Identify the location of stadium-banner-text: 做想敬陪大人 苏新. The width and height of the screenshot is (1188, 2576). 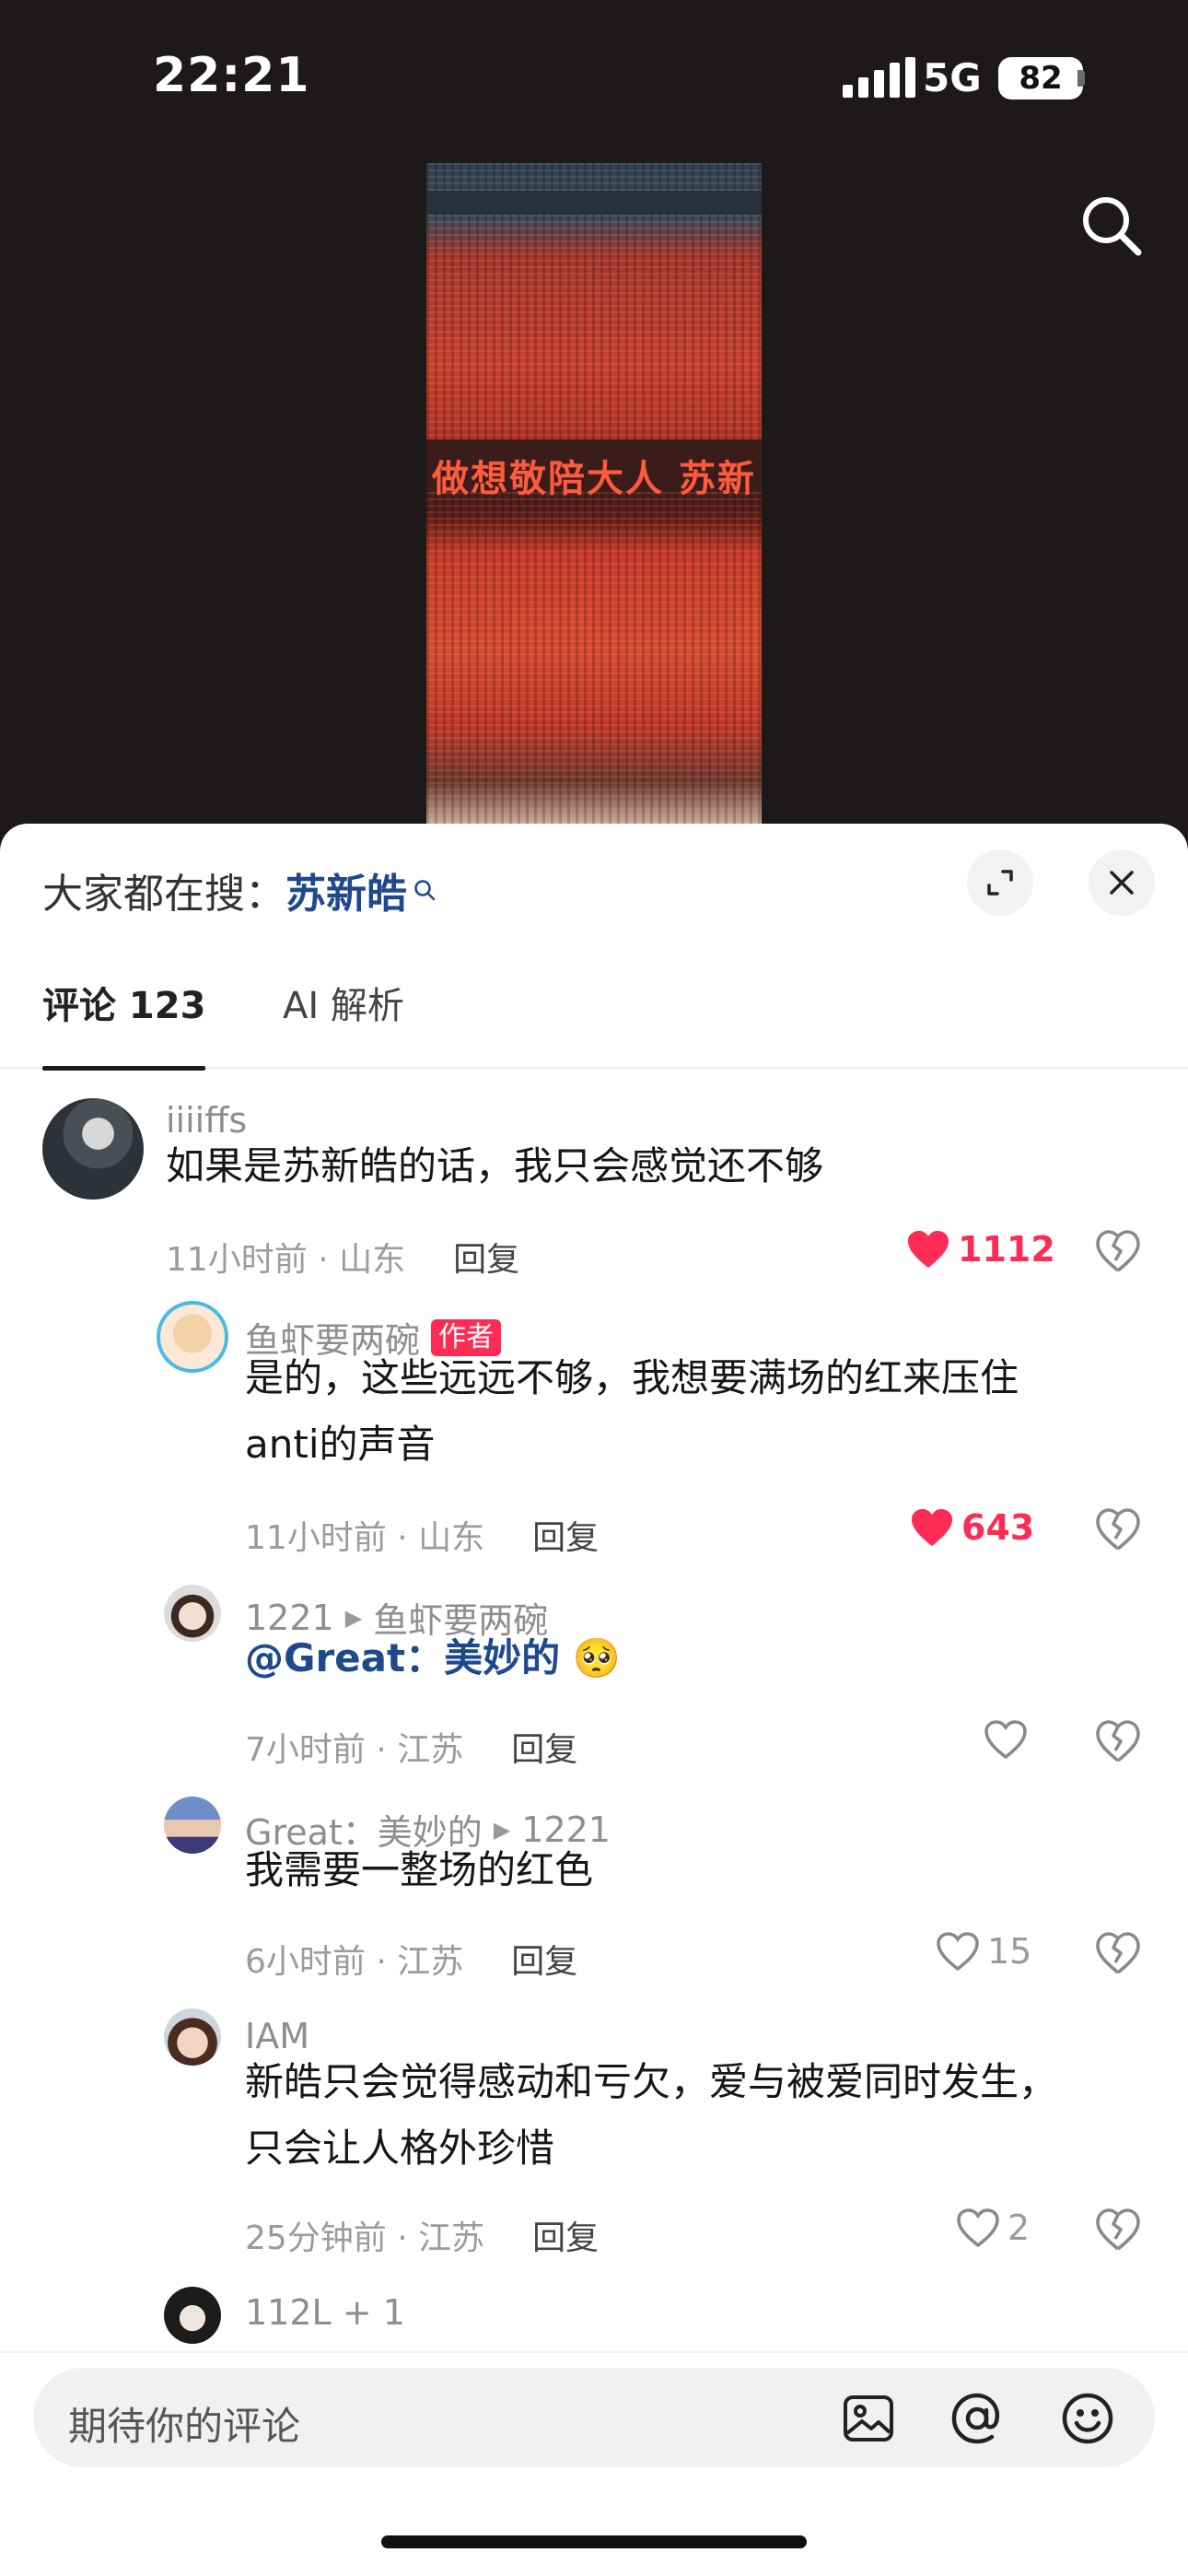
(594, 479).